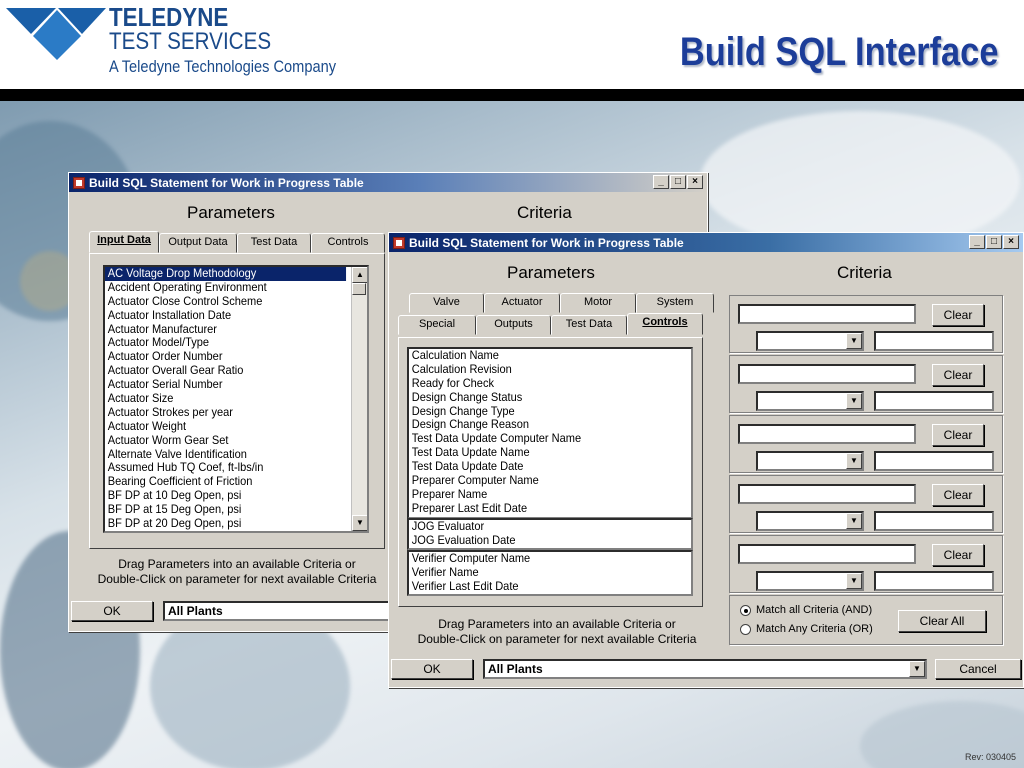  Describe the element at coordinates (225, 315) in the screenshot. I see `list-item: Actuator Installation Date` at that location.